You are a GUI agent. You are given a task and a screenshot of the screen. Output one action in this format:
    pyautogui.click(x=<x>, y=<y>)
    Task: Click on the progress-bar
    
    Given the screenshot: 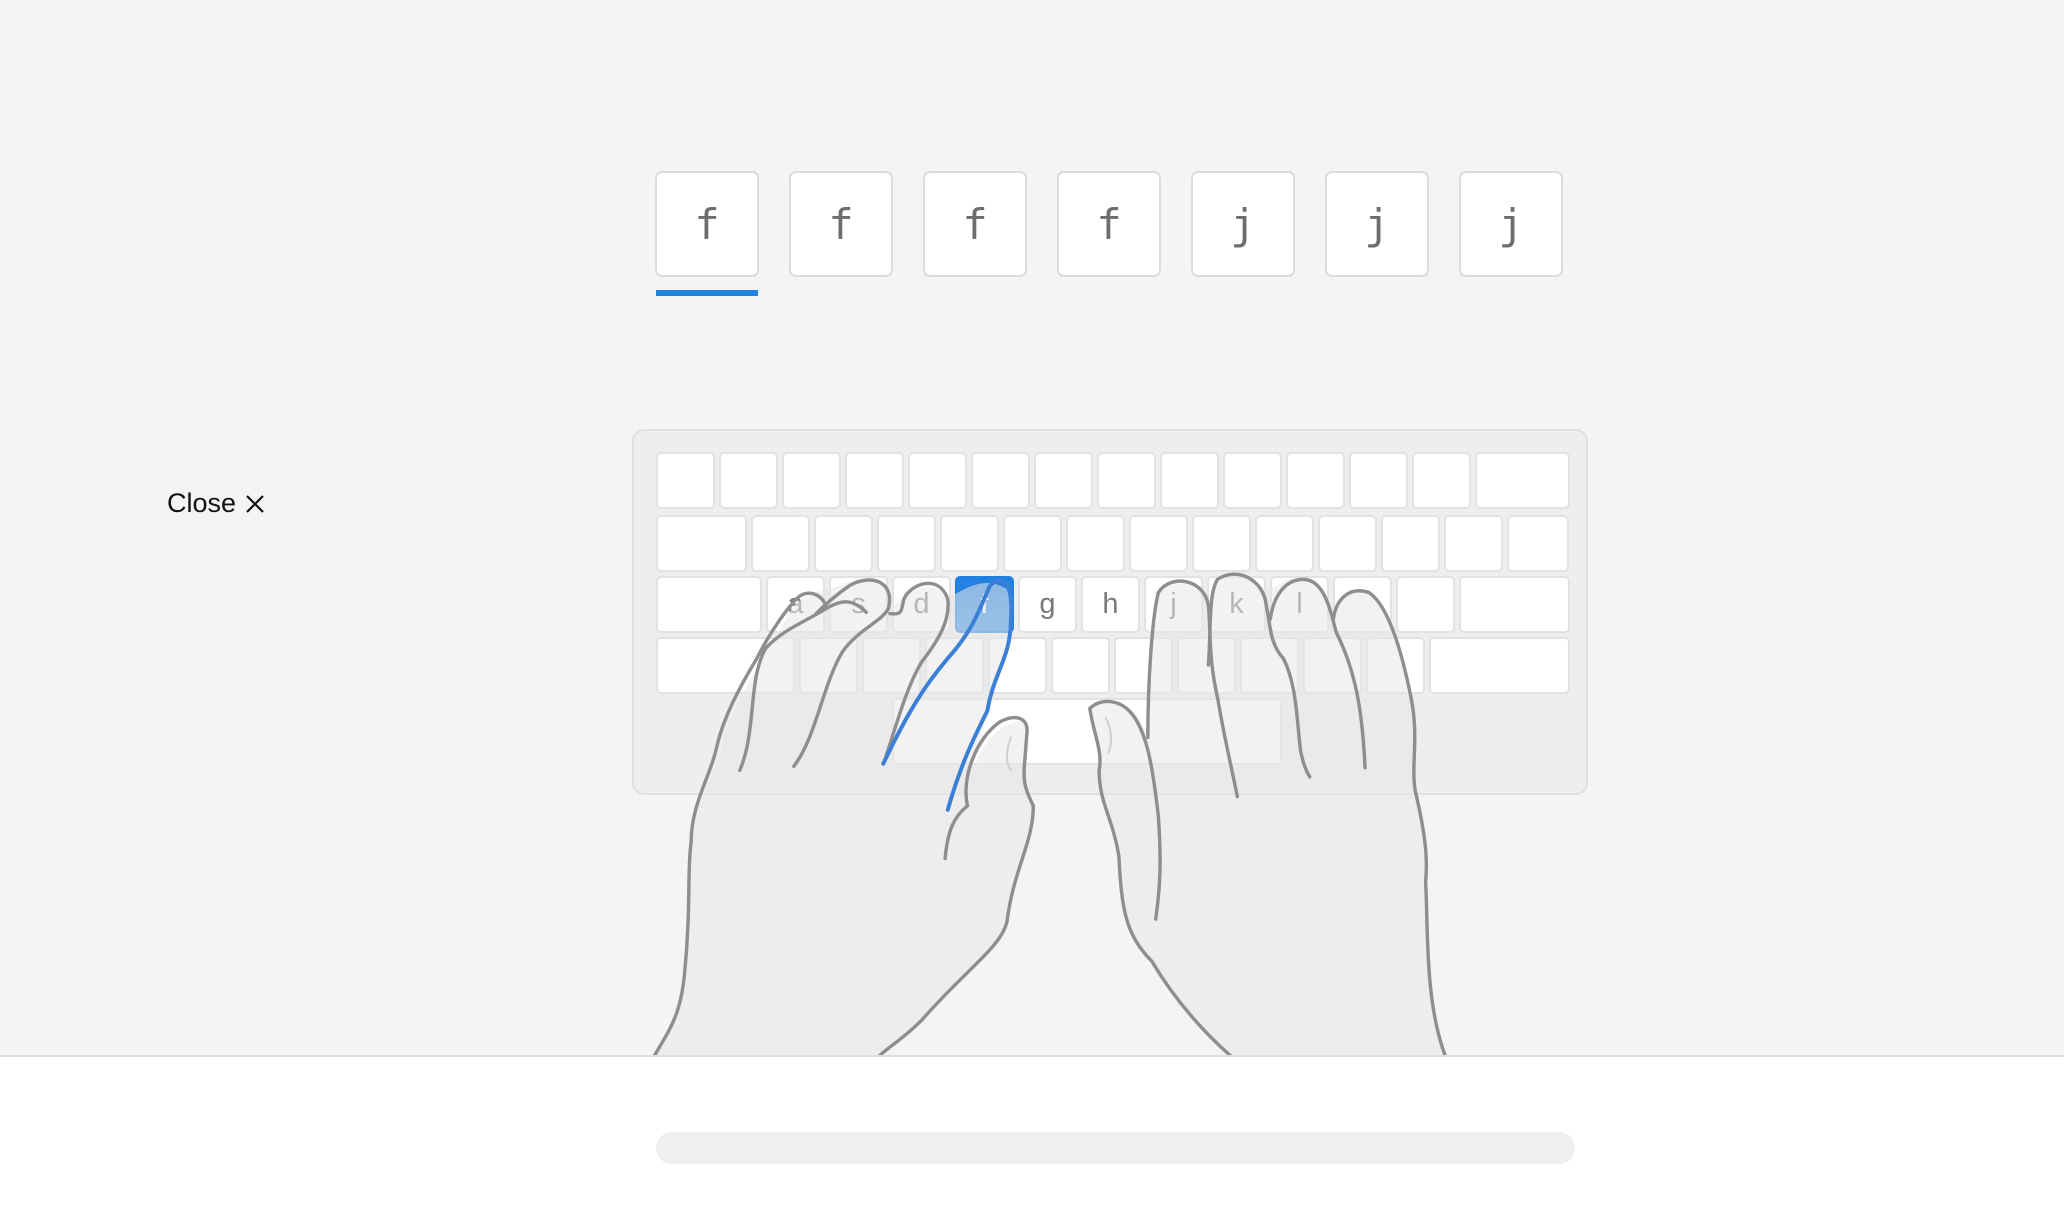 What is the action you would take?
    pyautogui.click(x=1115, y=1148)
    